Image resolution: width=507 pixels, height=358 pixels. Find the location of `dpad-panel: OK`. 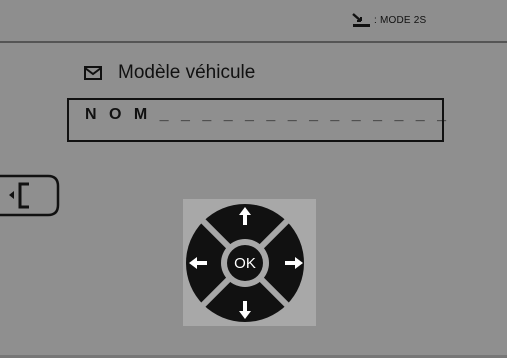

dpad-panel: OK is located at coordinates (249, 262).